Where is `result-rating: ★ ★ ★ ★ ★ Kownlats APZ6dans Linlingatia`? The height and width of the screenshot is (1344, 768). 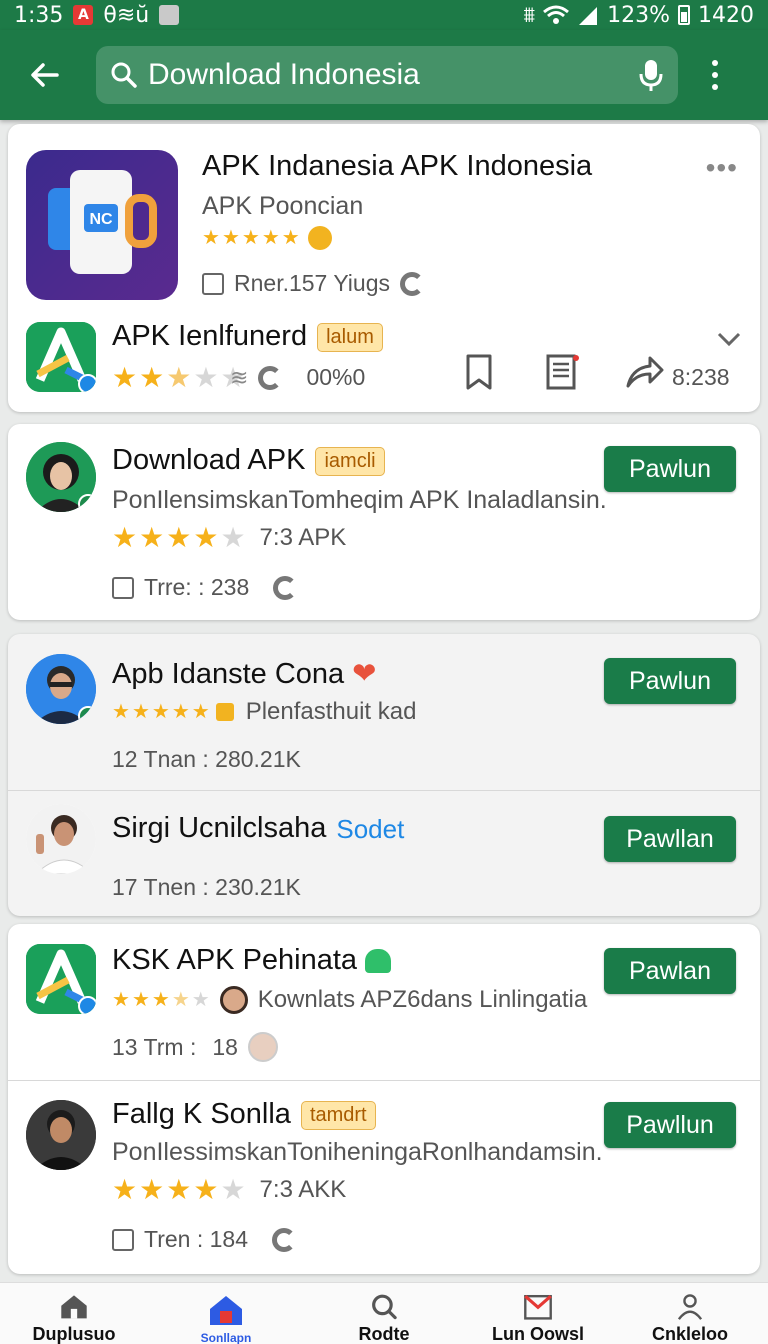 result-rating: ★ ★ ★ ★ ★ Kownlats APZ6dans Linlingatia is located at coordinates (350, 1000).